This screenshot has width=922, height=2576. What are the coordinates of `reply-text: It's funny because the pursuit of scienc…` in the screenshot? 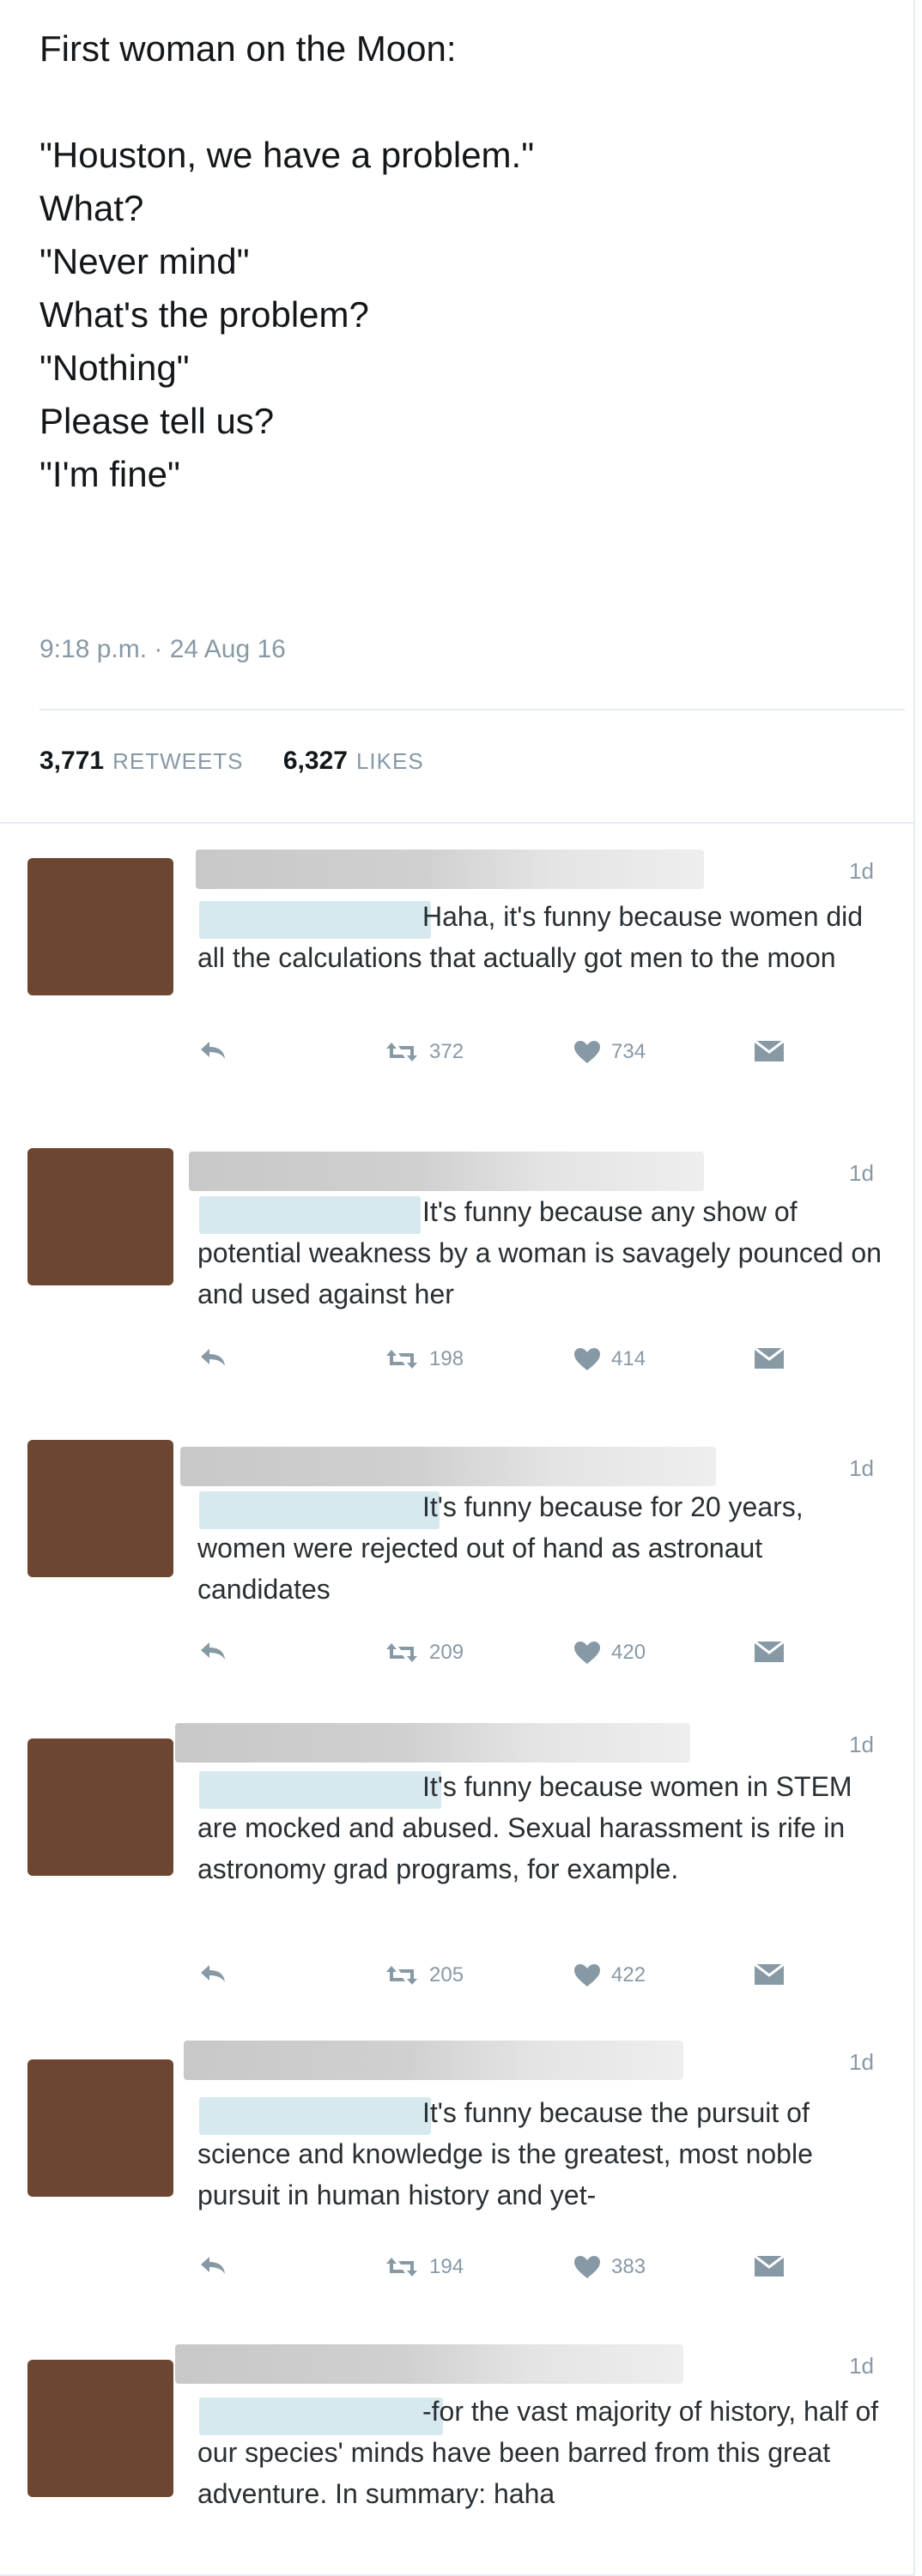 It's located at (540, 2154).